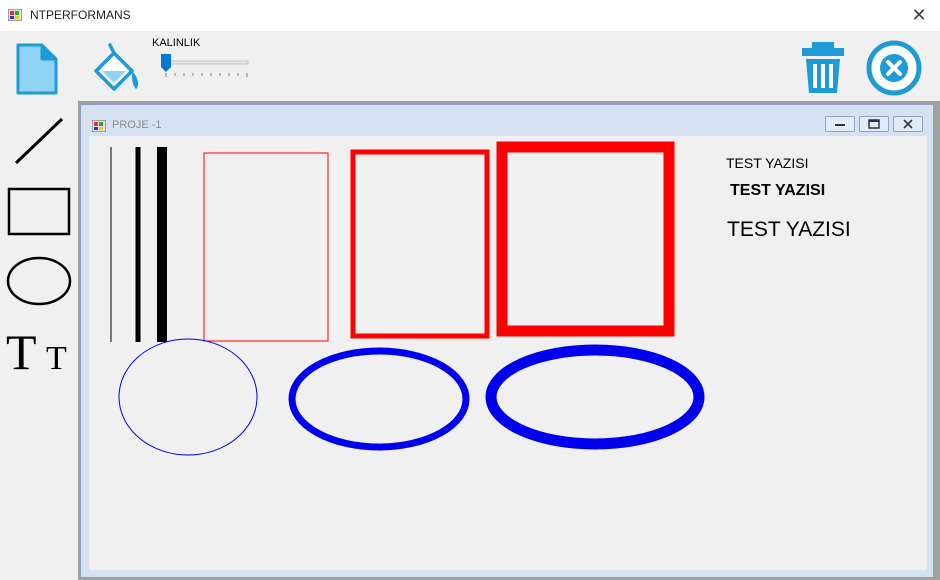 This screenshot has height=580, width=940. I want to click on thickness-slider, so click(205, 66).